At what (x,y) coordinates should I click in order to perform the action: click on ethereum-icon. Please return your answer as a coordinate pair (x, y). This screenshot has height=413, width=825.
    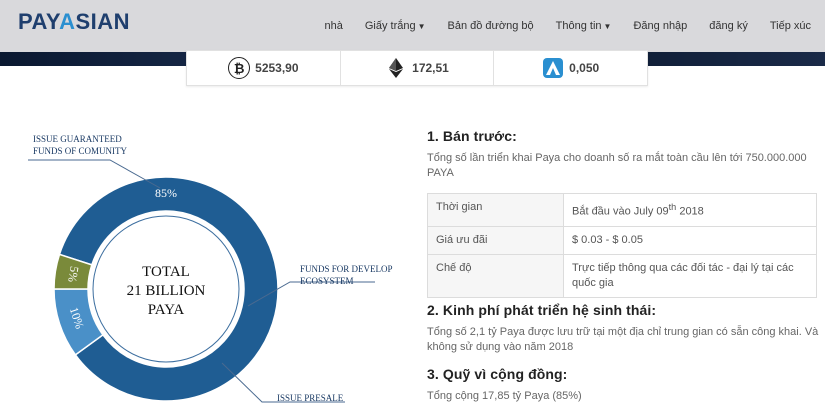
    Looking at the image, I should click on (396, 68).